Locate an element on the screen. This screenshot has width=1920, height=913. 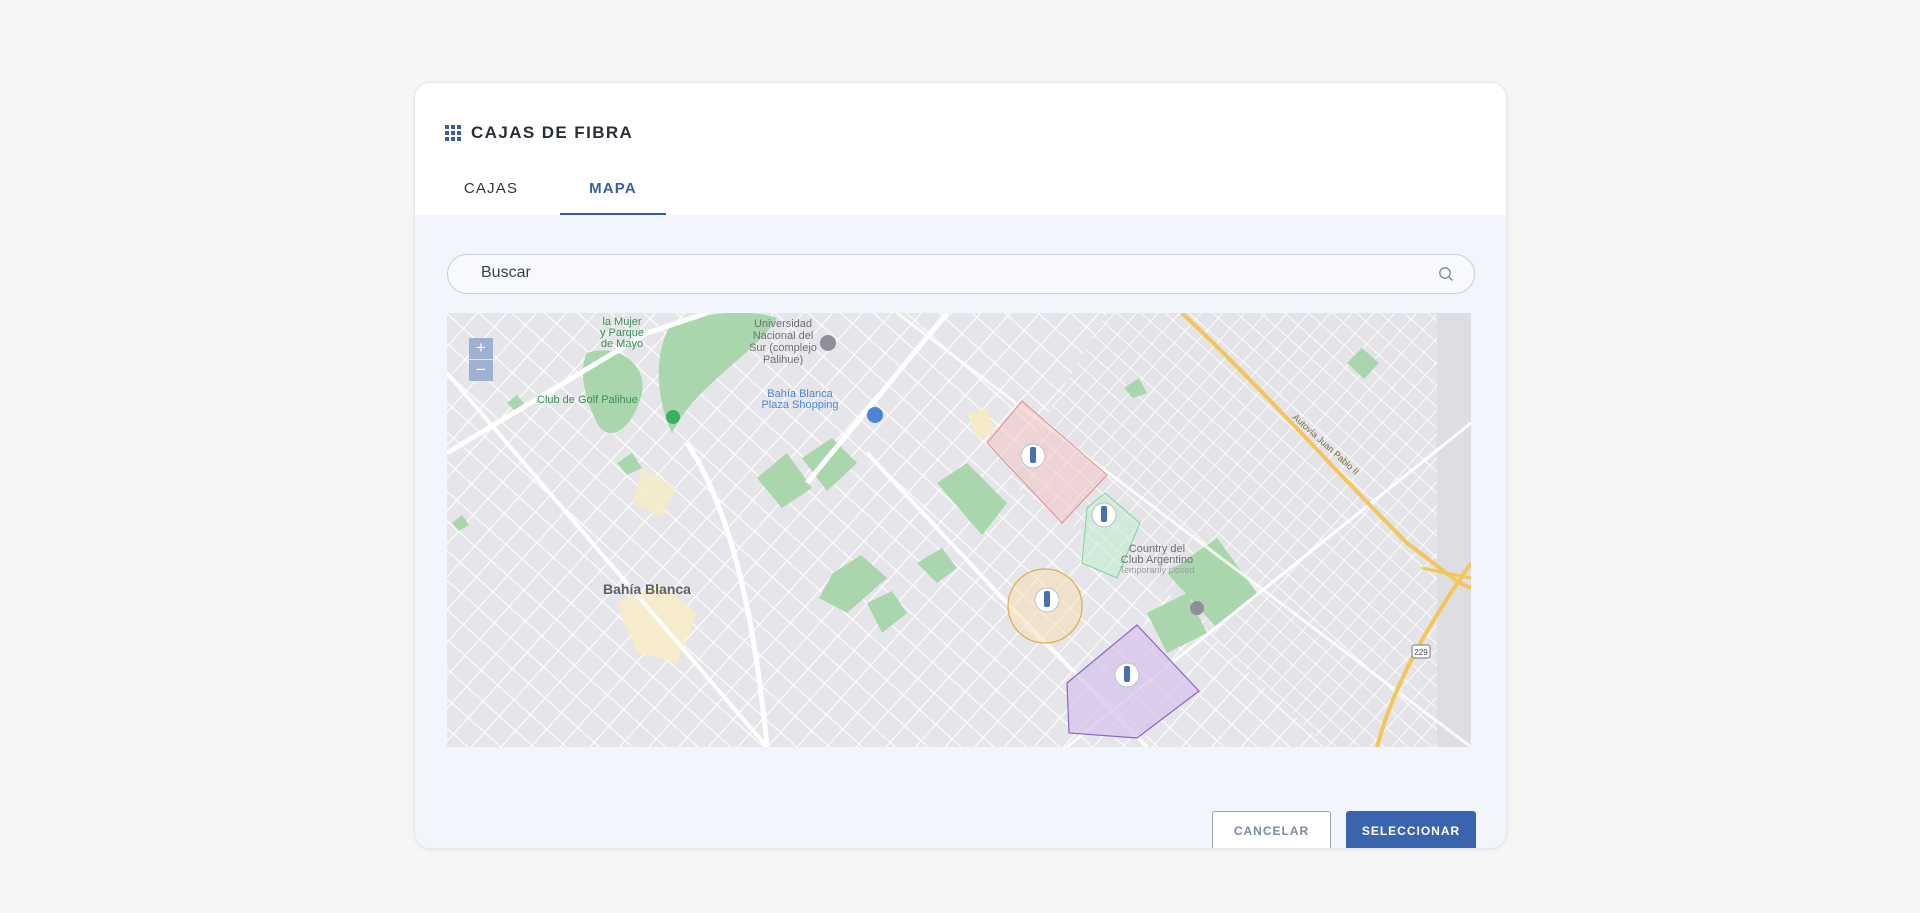
search-icon is located at coordinates (1446, 274).